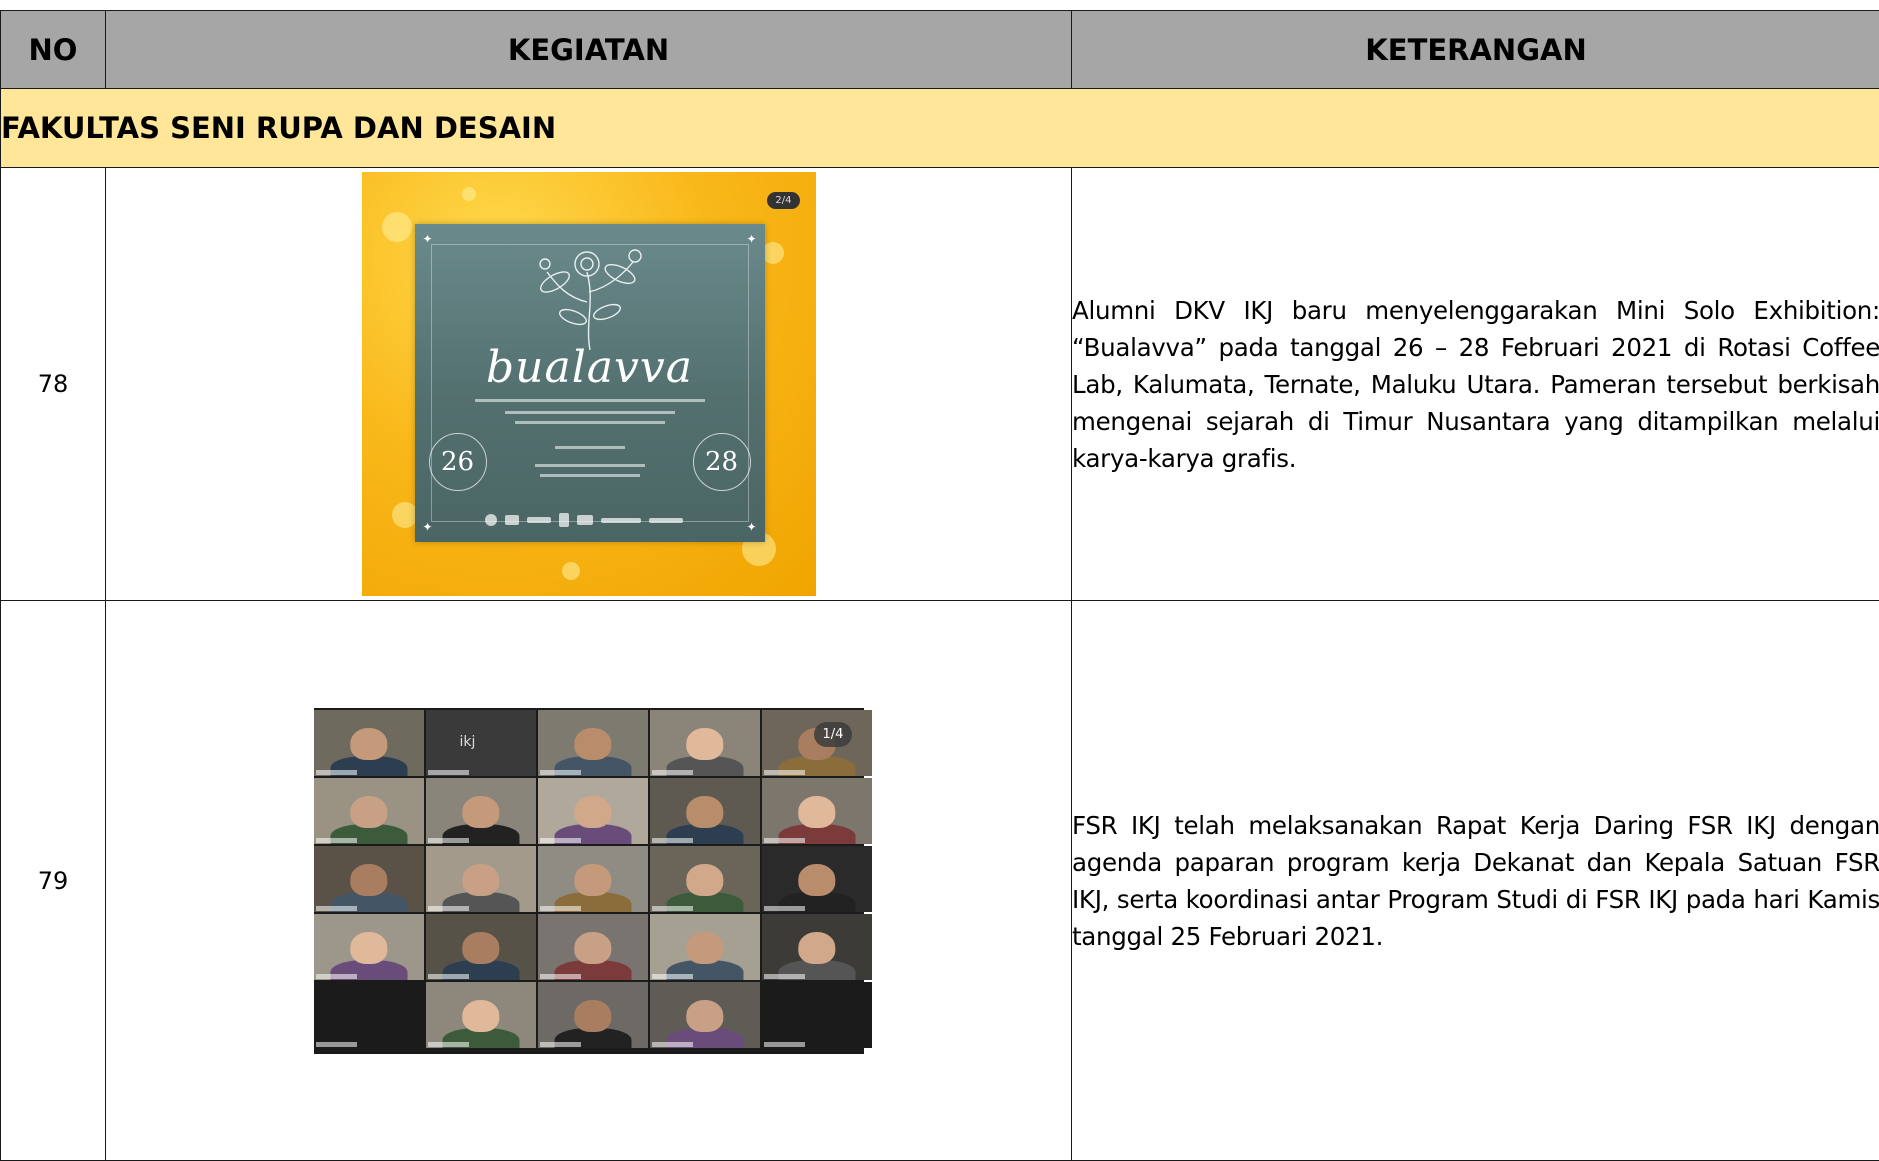 The width and height of the screenshot is (1879, 1161). I want to click on poster-start-day: 26, so click(458, 462).